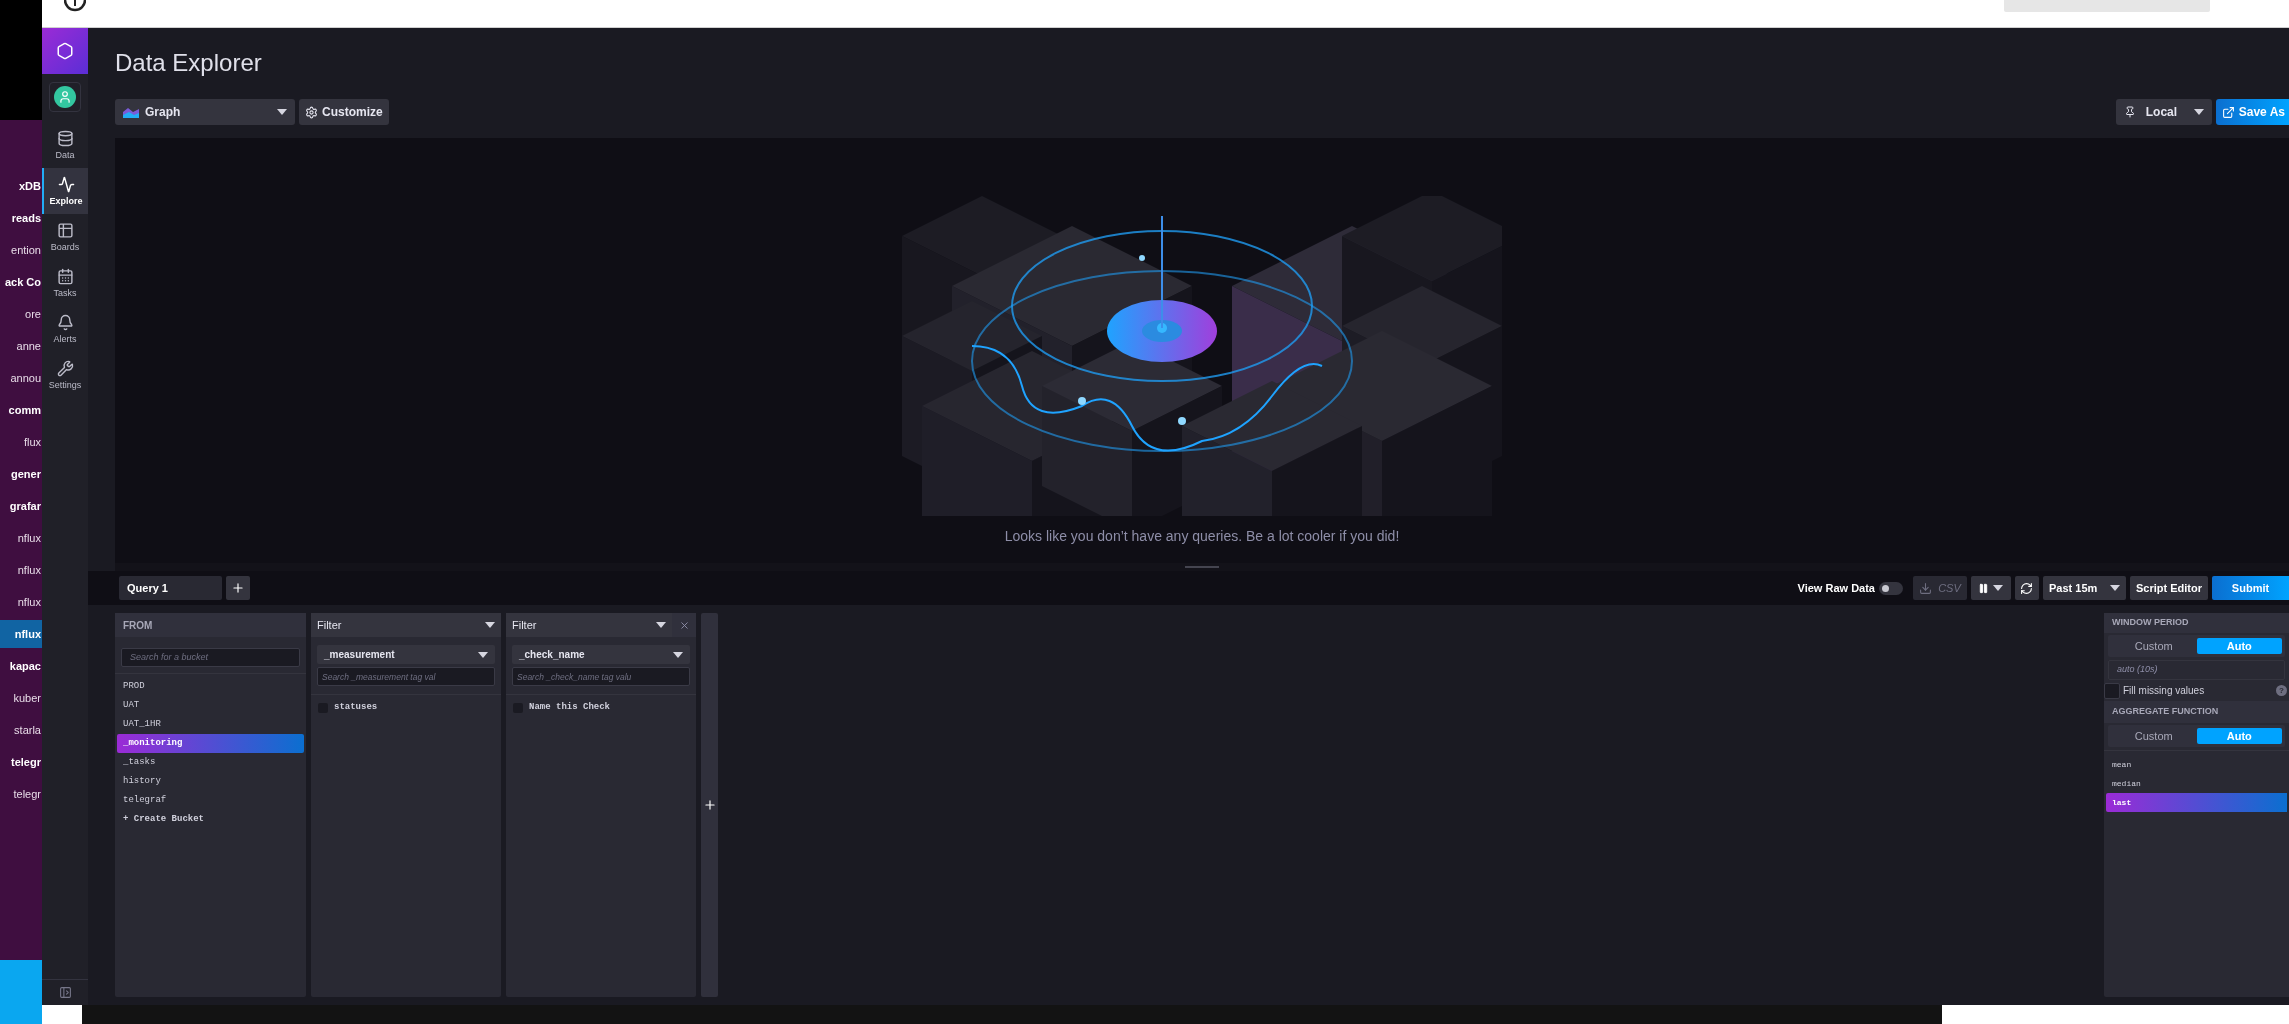  Describe the element at coordinates (210, 781) in the screenshot. I see `bucket-item: history` at that location.